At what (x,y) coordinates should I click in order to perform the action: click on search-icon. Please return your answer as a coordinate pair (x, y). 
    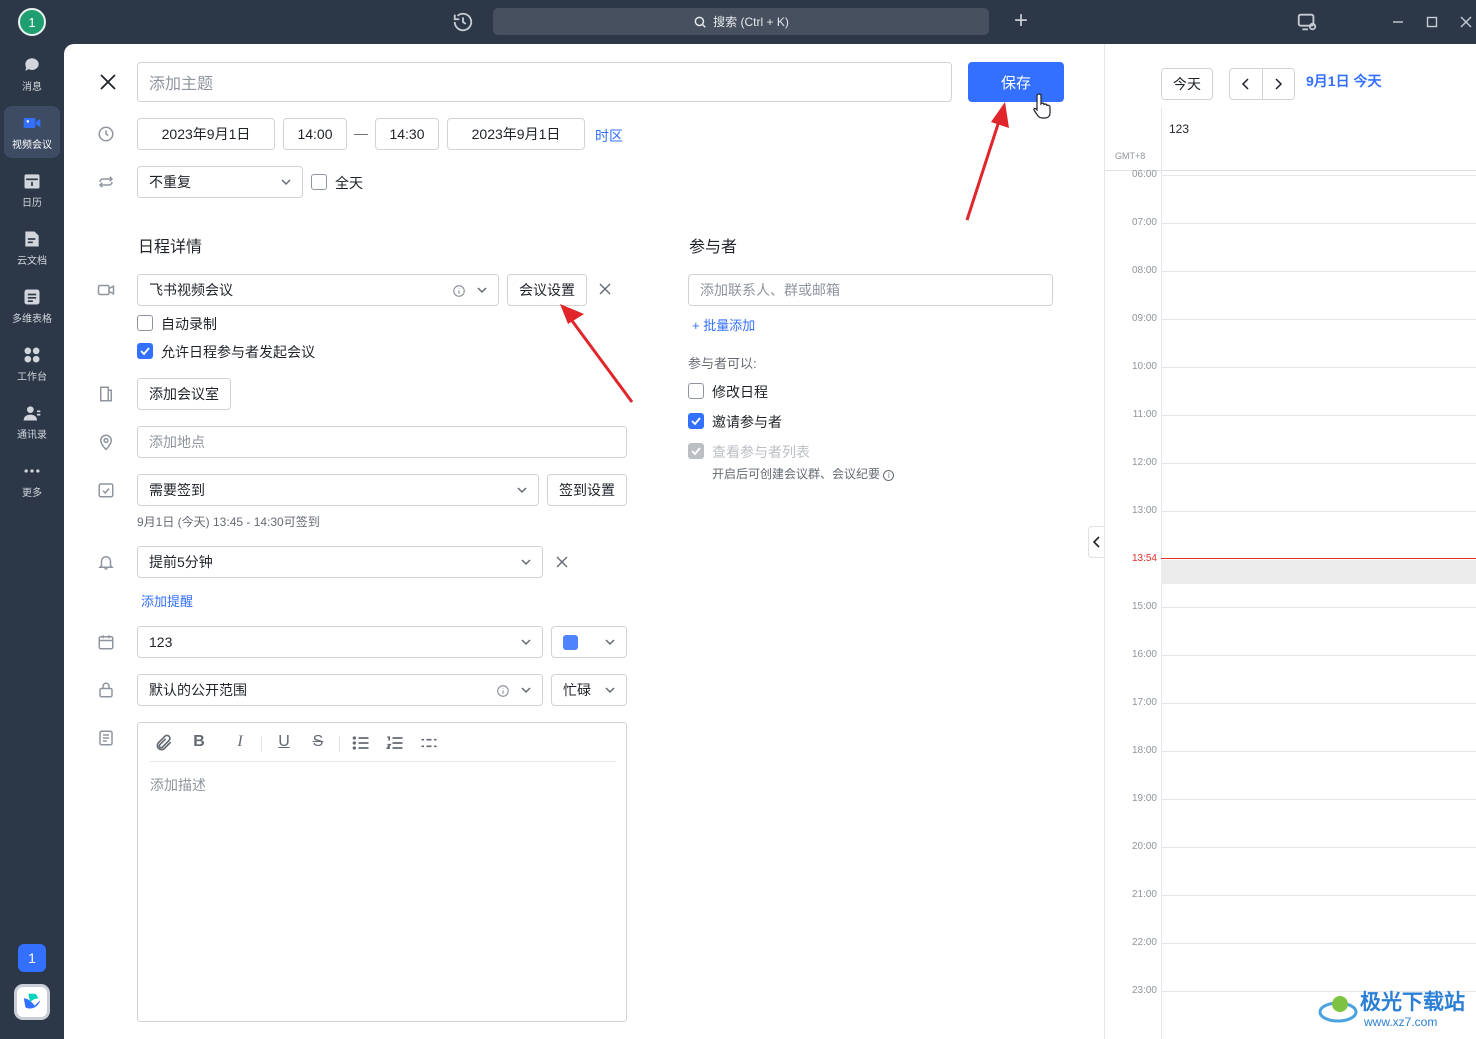
    Looking at the image, I should click on (700, 22).